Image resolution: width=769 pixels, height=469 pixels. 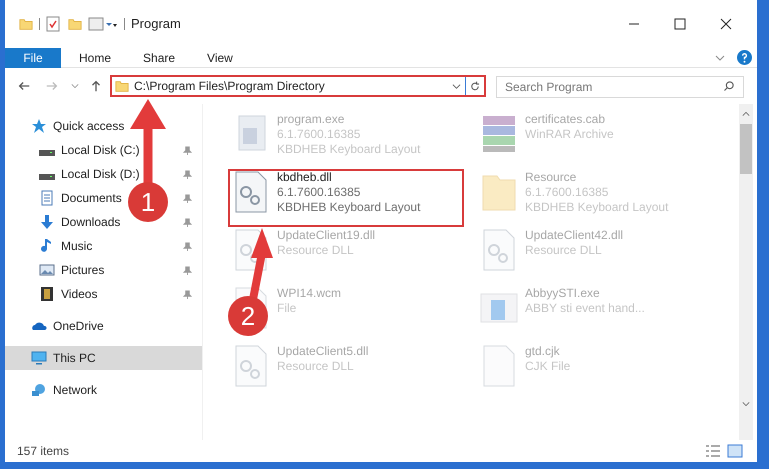 I want to click on sidebar-item: Downloads, so click(x=90, y=222).